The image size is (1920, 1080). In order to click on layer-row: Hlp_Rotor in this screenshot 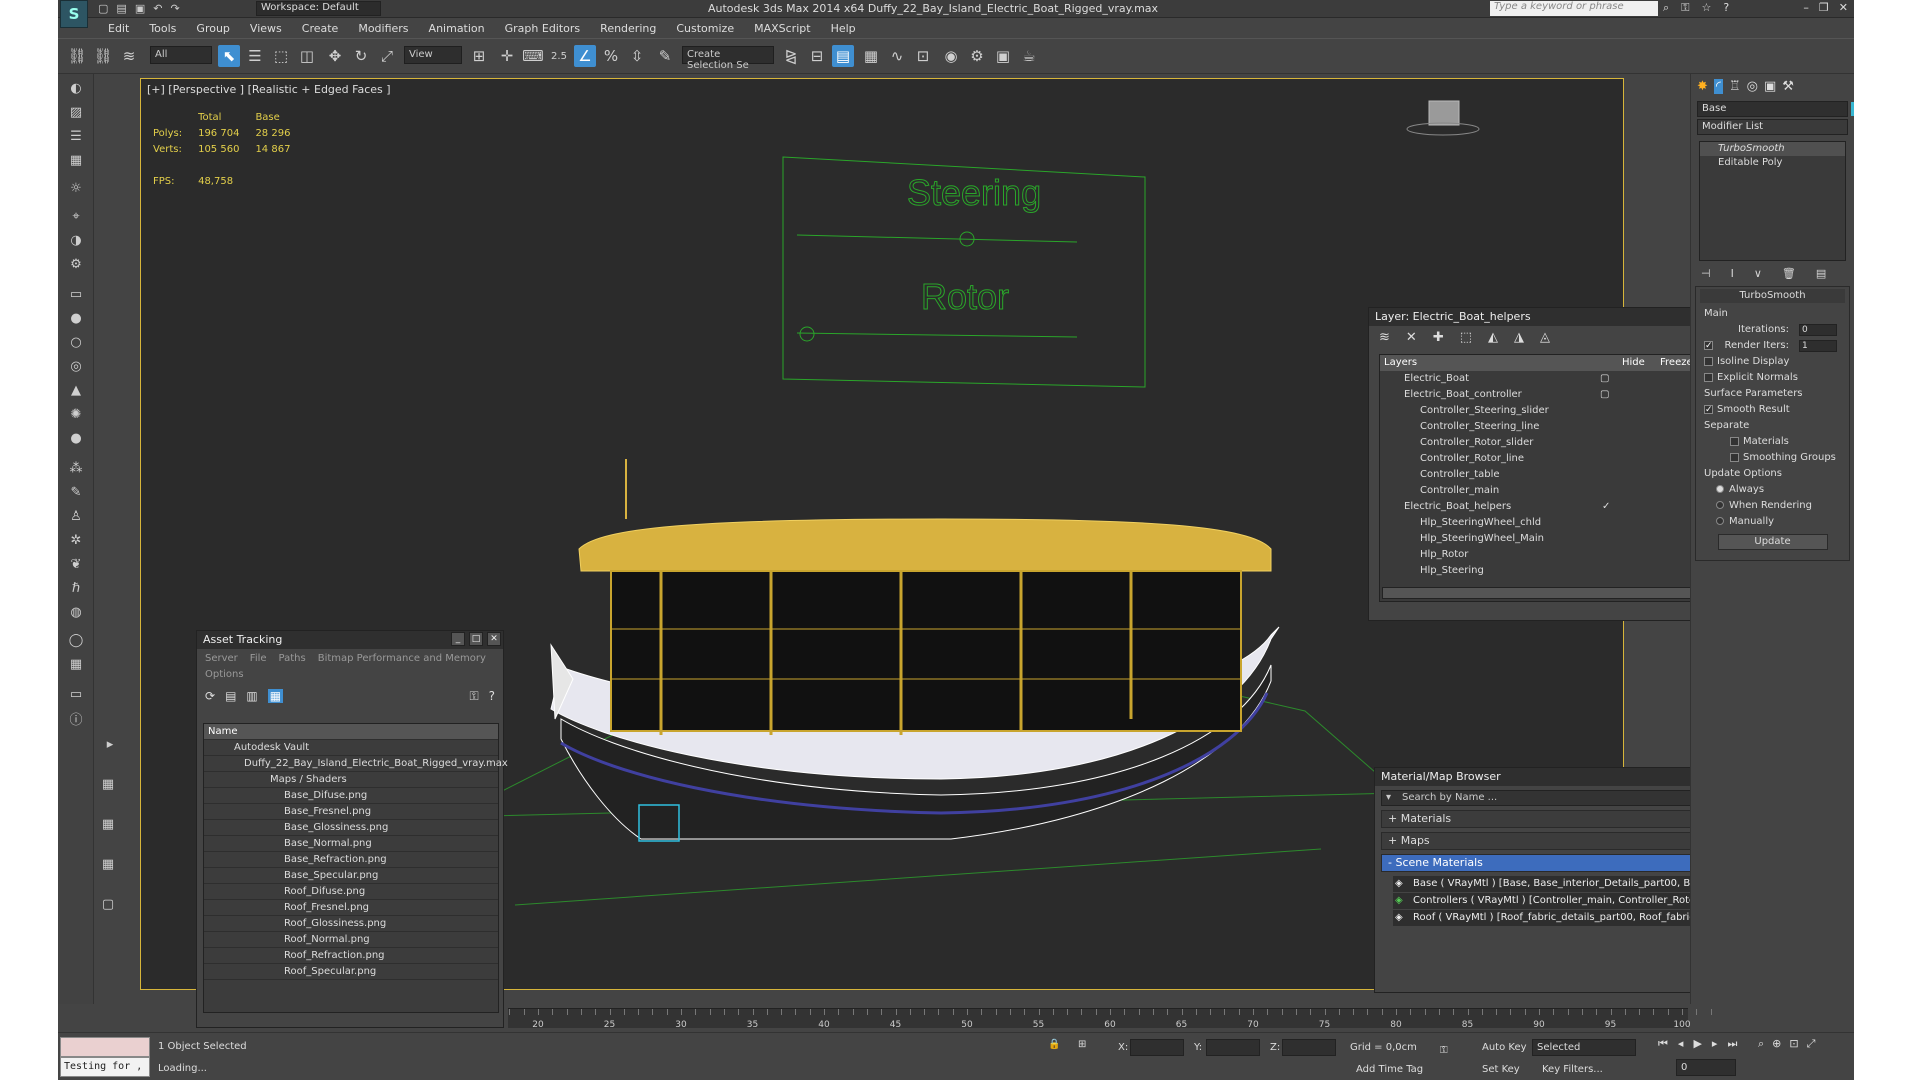, I will do `click(1554, 555)`.